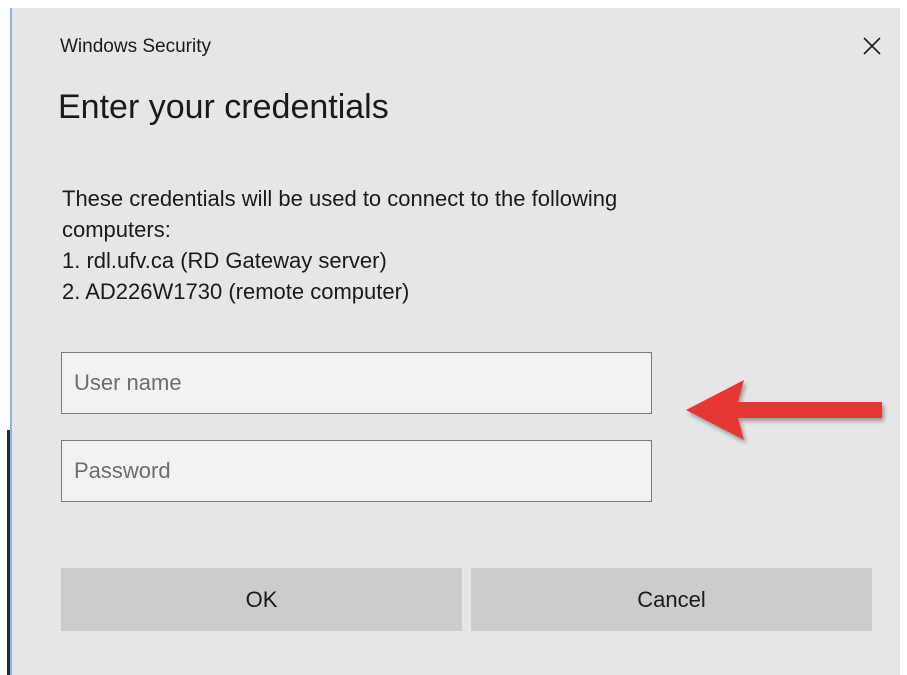  What do you see at coordinates (224, 260) in the screenshot?
I see `description-line: 1. rdl.ufv.ca (RD Gateway server)` at bounding box center [224, 260].